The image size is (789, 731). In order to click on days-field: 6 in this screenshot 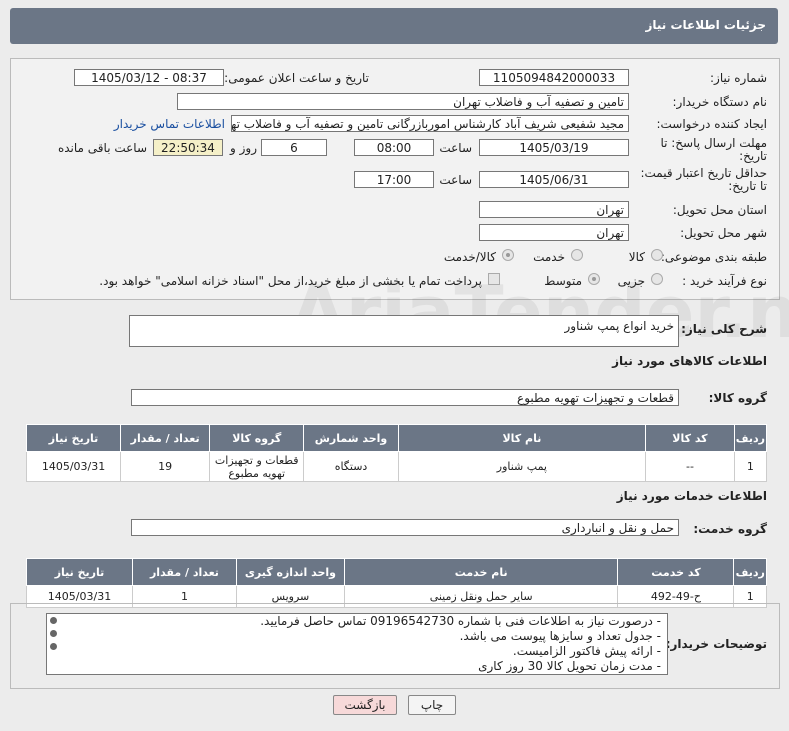, I will do `click(294, 147)`.